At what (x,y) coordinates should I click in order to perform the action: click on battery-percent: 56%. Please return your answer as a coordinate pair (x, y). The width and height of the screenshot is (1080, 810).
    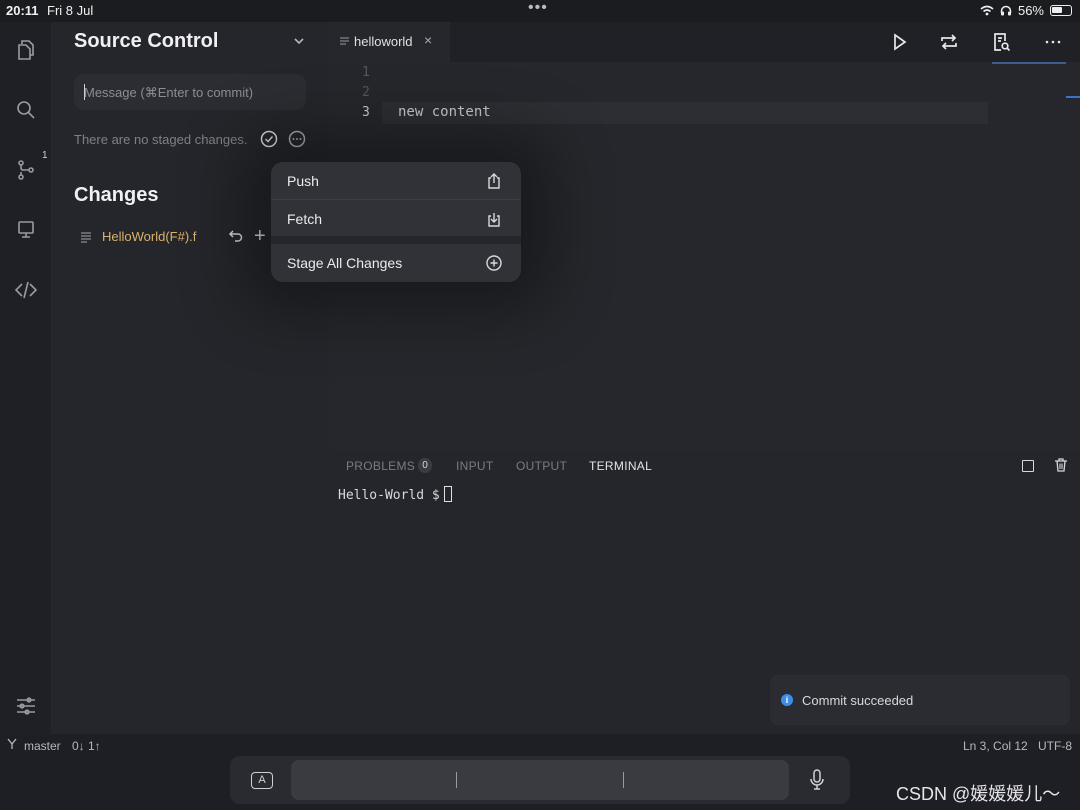
    Looking at the image, I should click on (1030, 10).